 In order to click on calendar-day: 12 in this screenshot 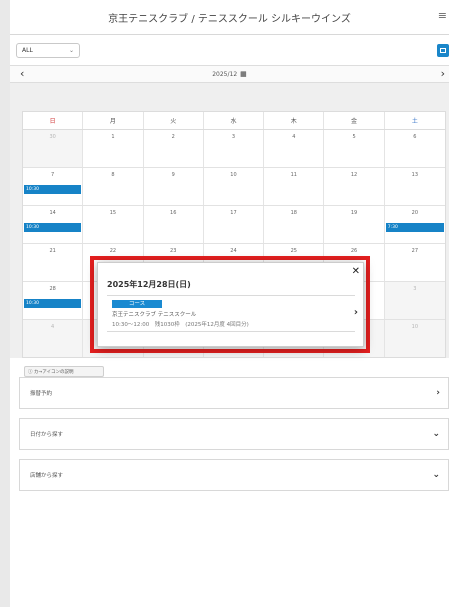, I will do `click(354, 186)`.